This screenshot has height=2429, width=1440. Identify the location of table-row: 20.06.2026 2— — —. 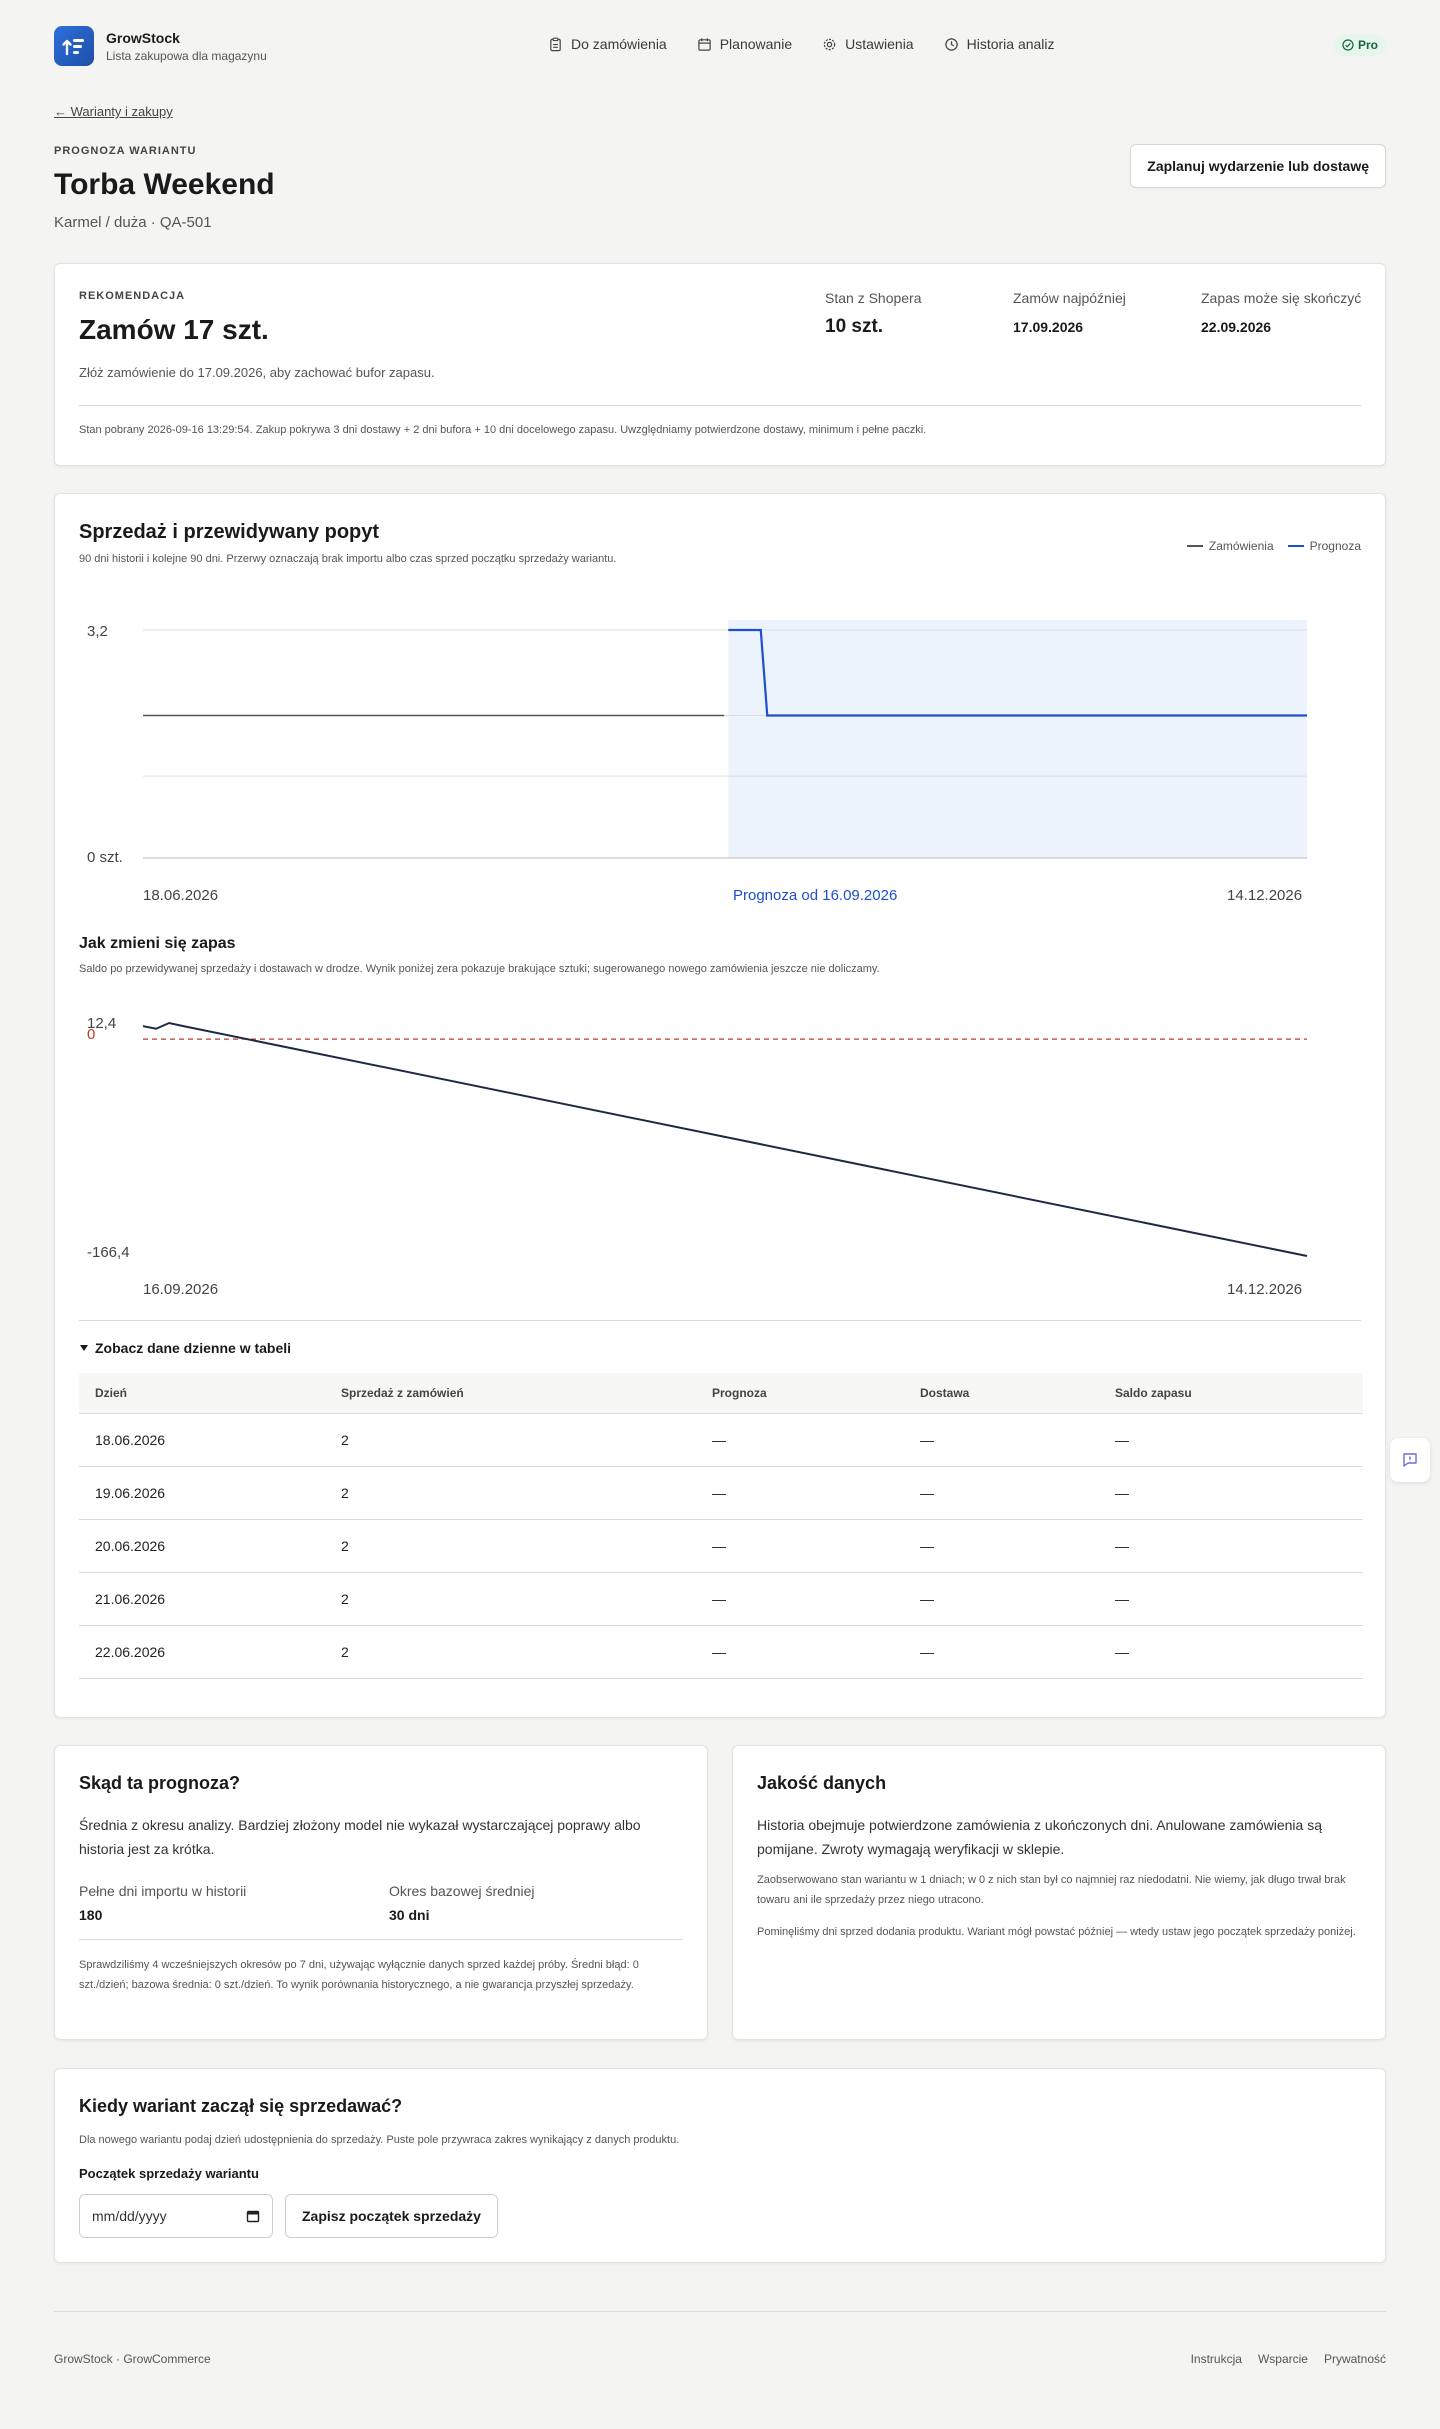
(721, 1546).